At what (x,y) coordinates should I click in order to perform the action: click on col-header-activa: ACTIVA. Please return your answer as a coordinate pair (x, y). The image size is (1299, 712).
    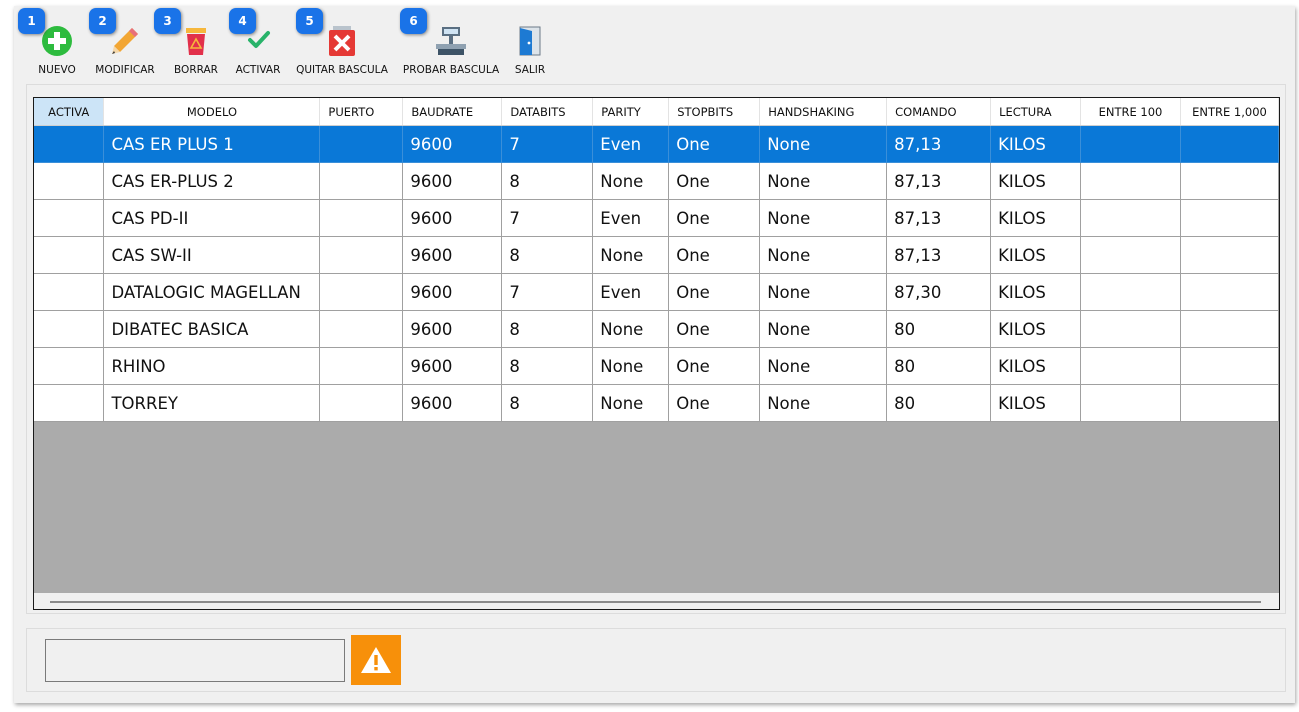
    Looking at the image, I should click on (69, 112).